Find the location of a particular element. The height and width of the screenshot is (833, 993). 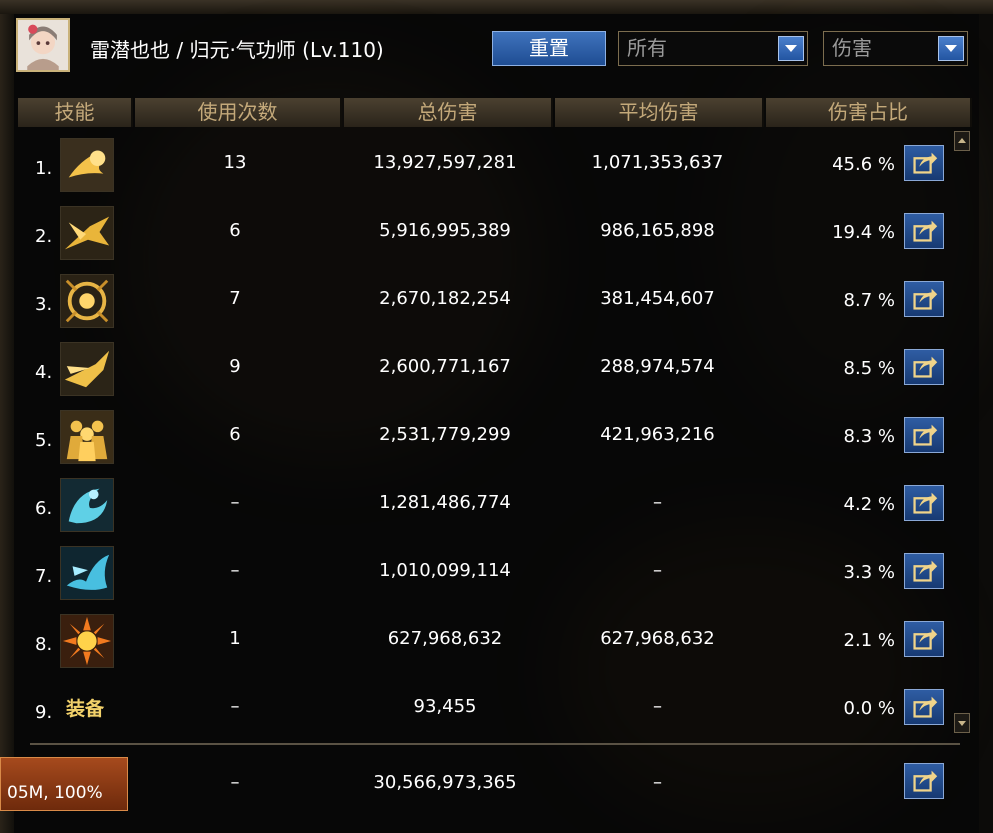

cell-damage-share: 8.7 % is located at coordinates (869, 300).